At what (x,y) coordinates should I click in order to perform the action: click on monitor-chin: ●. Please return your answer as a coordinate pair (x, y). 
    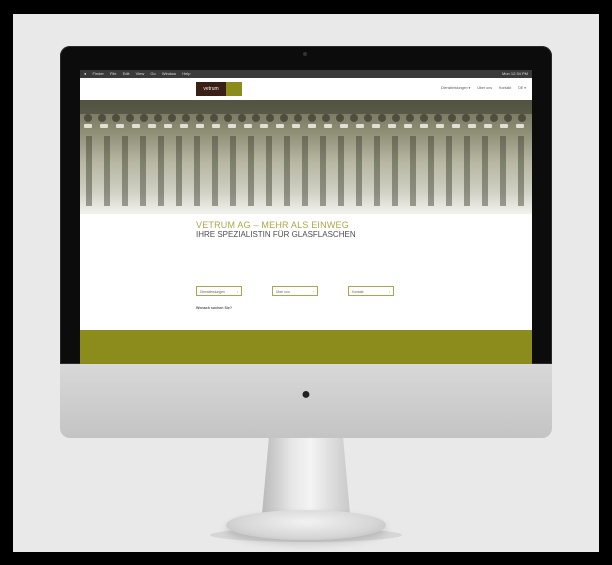
    Looking at the image, I should click on (306, 401).